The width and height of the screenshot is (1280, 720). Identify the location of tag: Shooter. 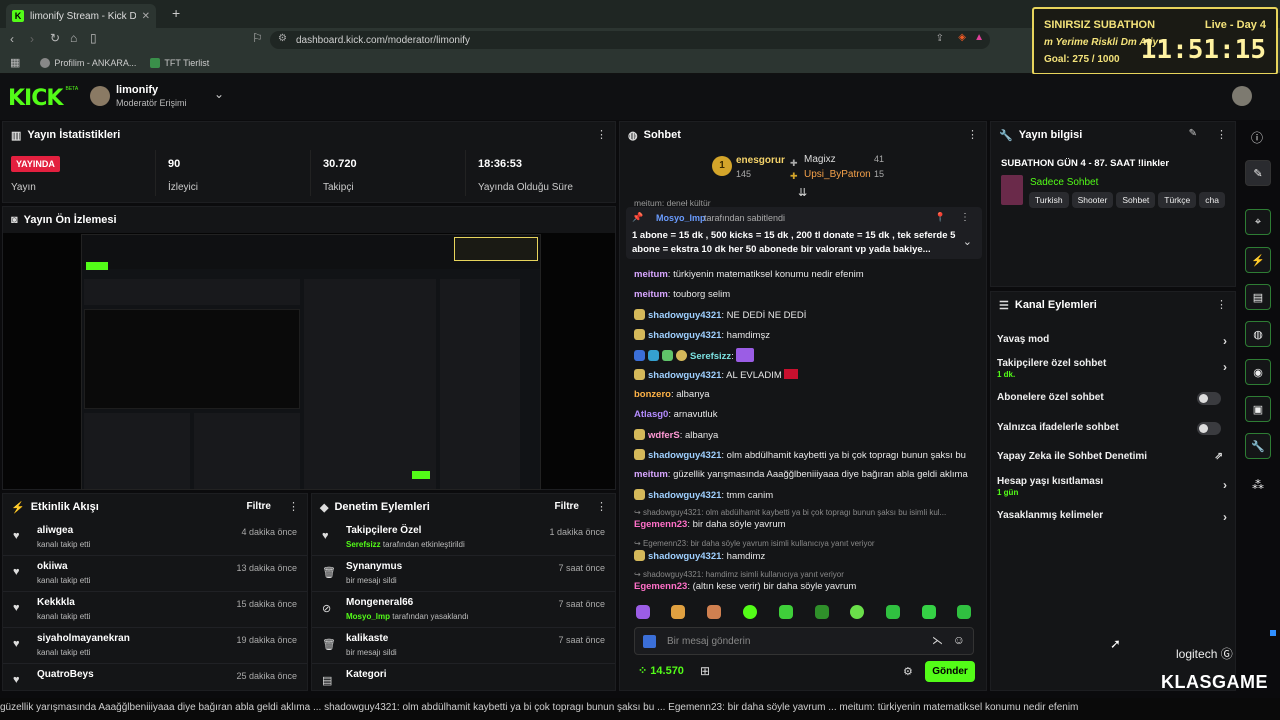
(1092, 200).